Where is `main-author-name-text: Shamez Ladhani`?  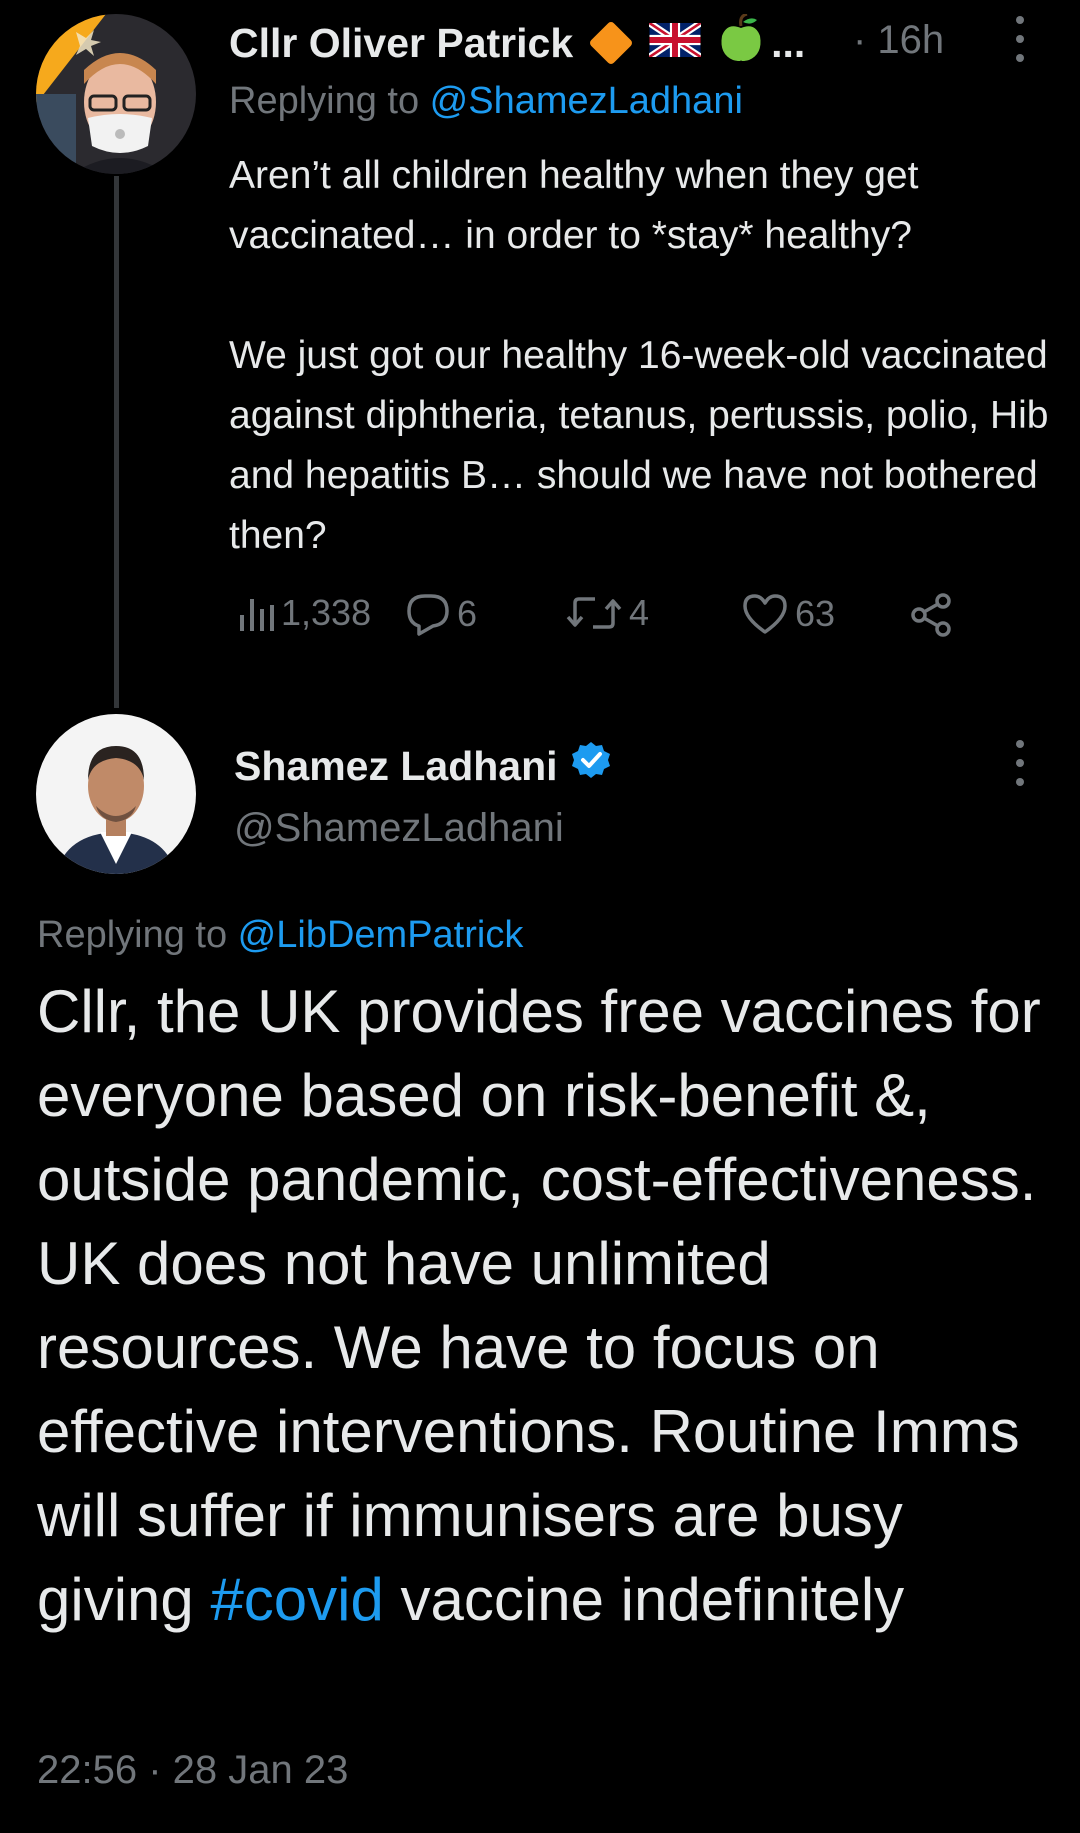
main-author-name-text: Shamez Ladhani is located at coordinates (396, 766).